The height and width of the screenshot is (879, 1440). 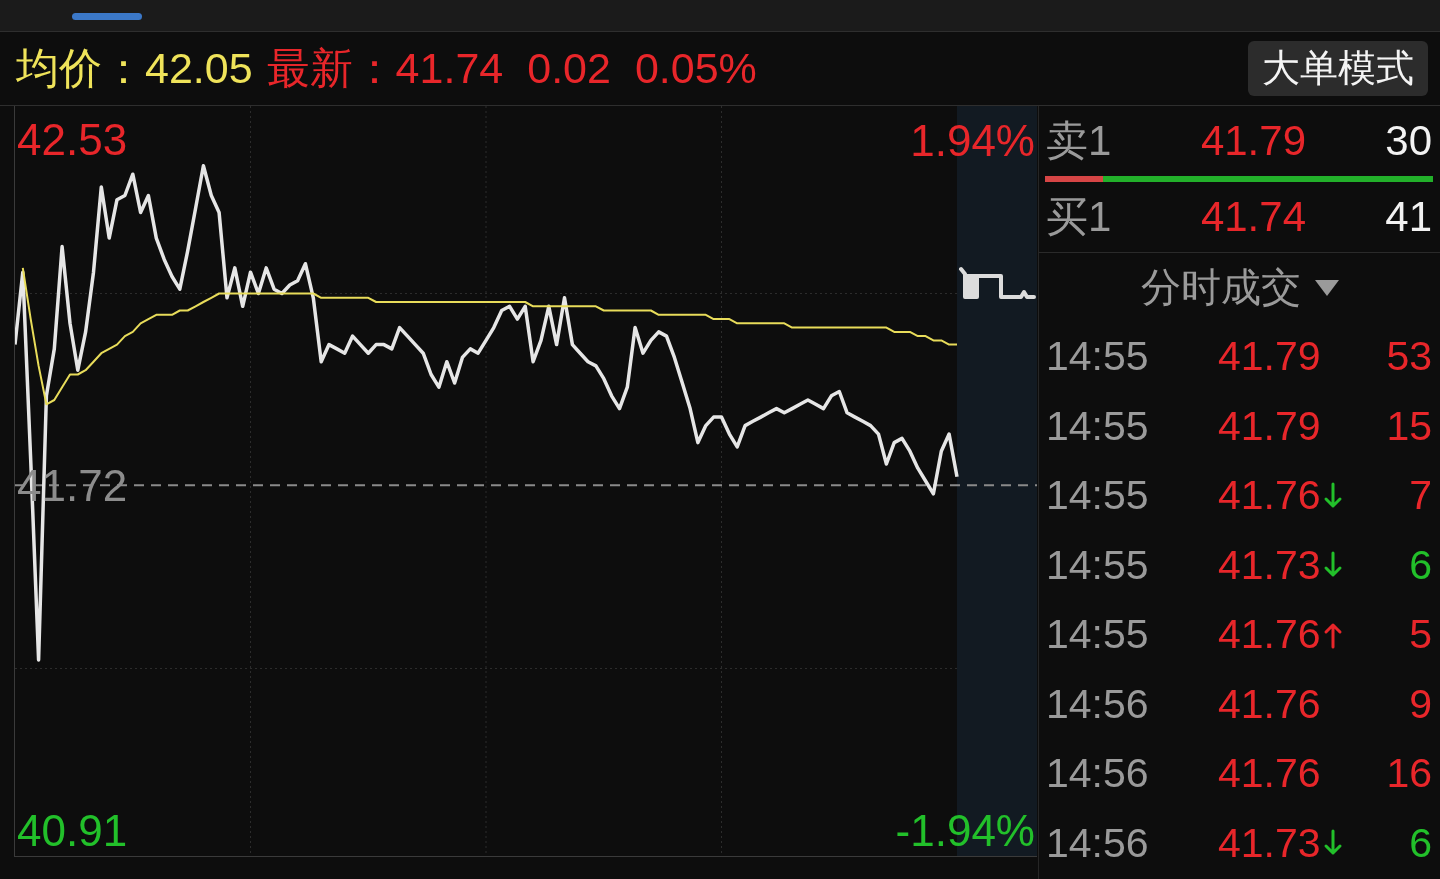 I want to click on latest-price-label: 最新：, so click(x=331, y=68).